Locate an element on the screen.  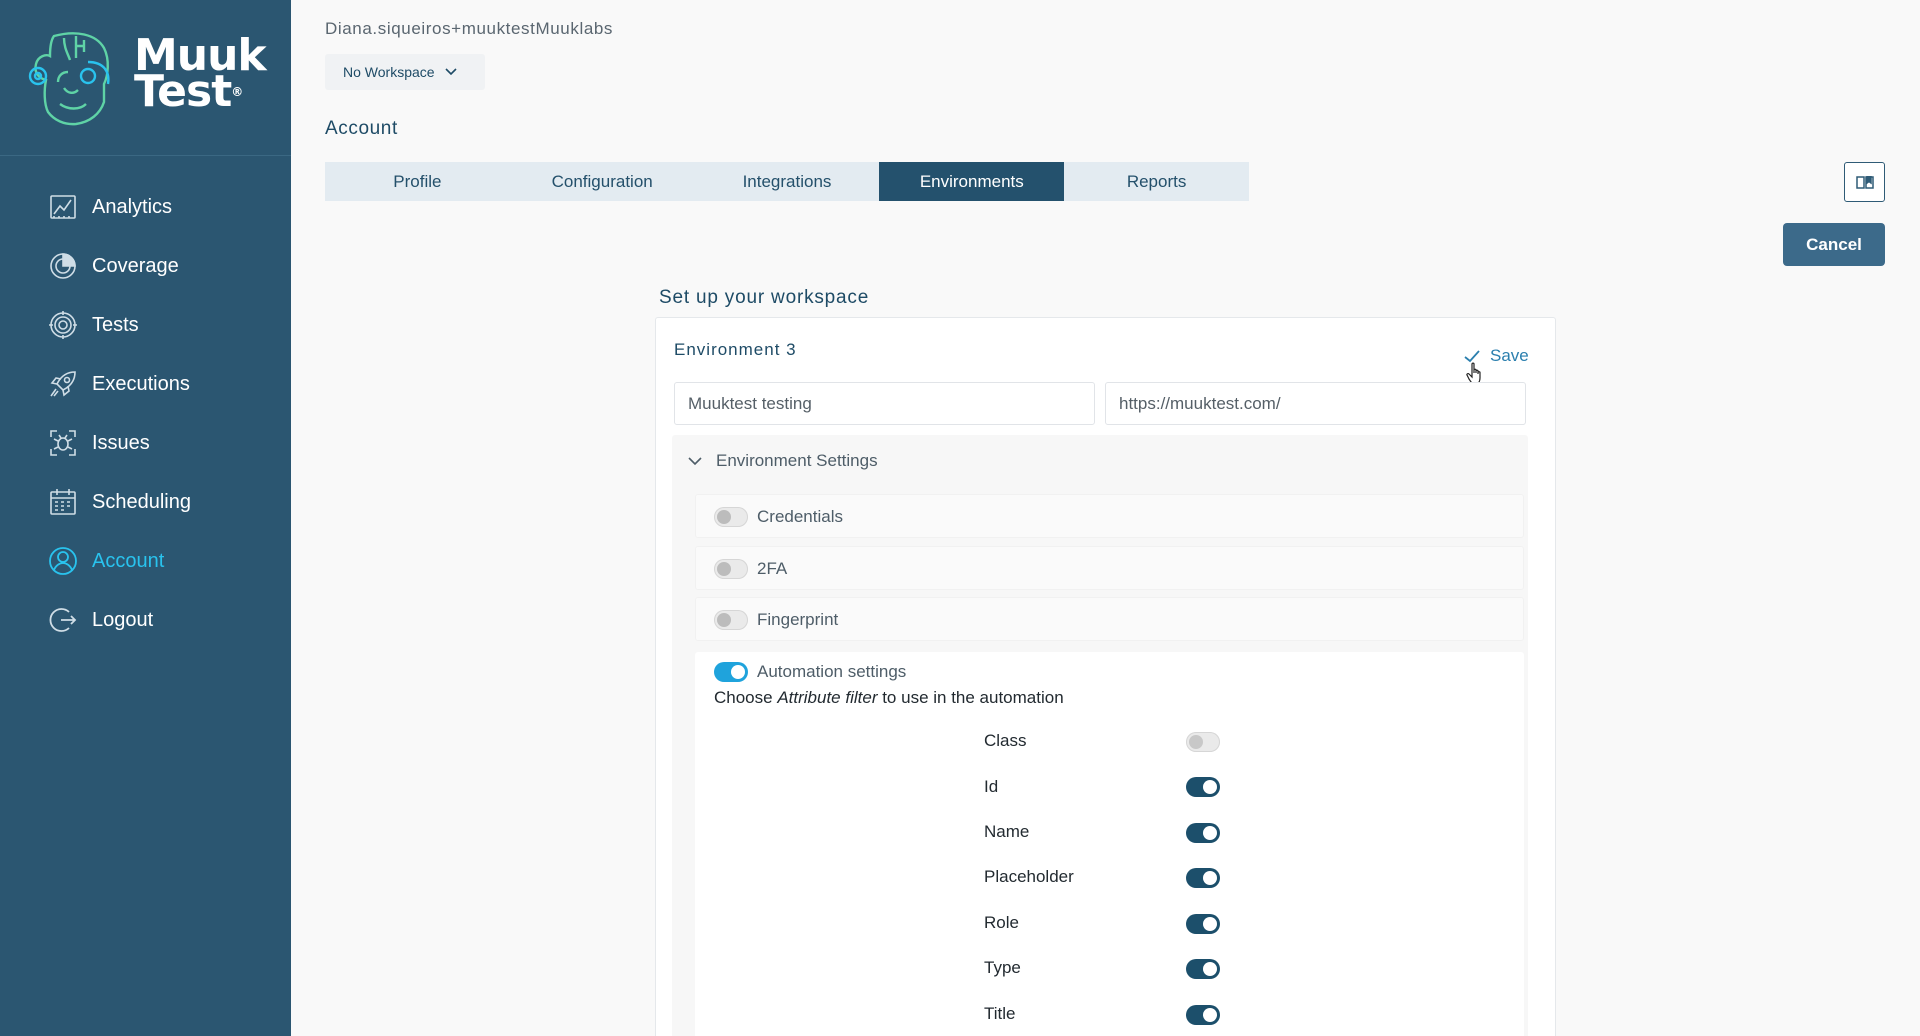
environment-name-input is located at coordinates (884, 403).